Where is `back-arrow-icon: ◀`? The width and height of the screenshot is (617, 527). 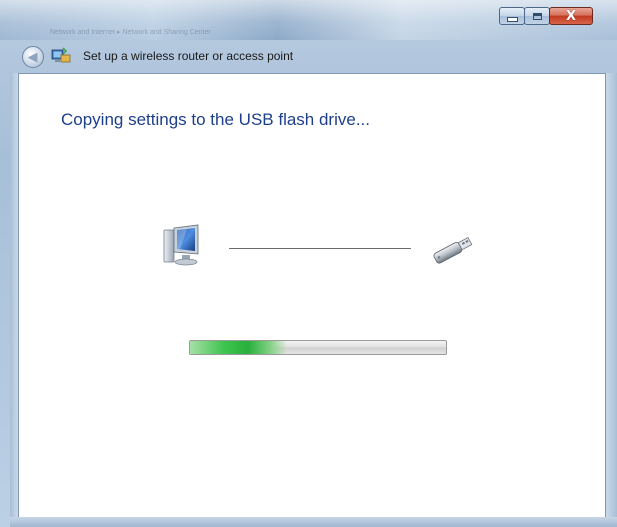 back-arrow-icon: ◀ is located at coordinates (32, 57).